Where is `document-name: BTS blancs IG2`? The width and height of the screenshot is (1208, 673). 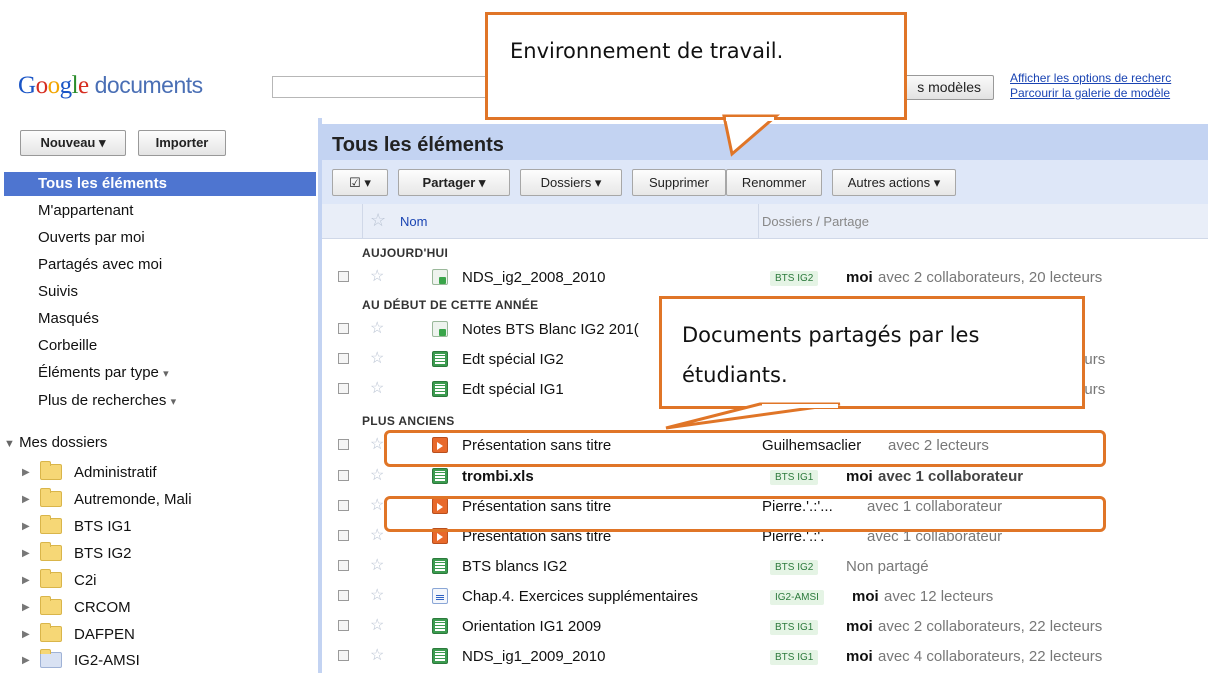 document-name: BTS blancs IG2 is located at coordinates (514, 566).